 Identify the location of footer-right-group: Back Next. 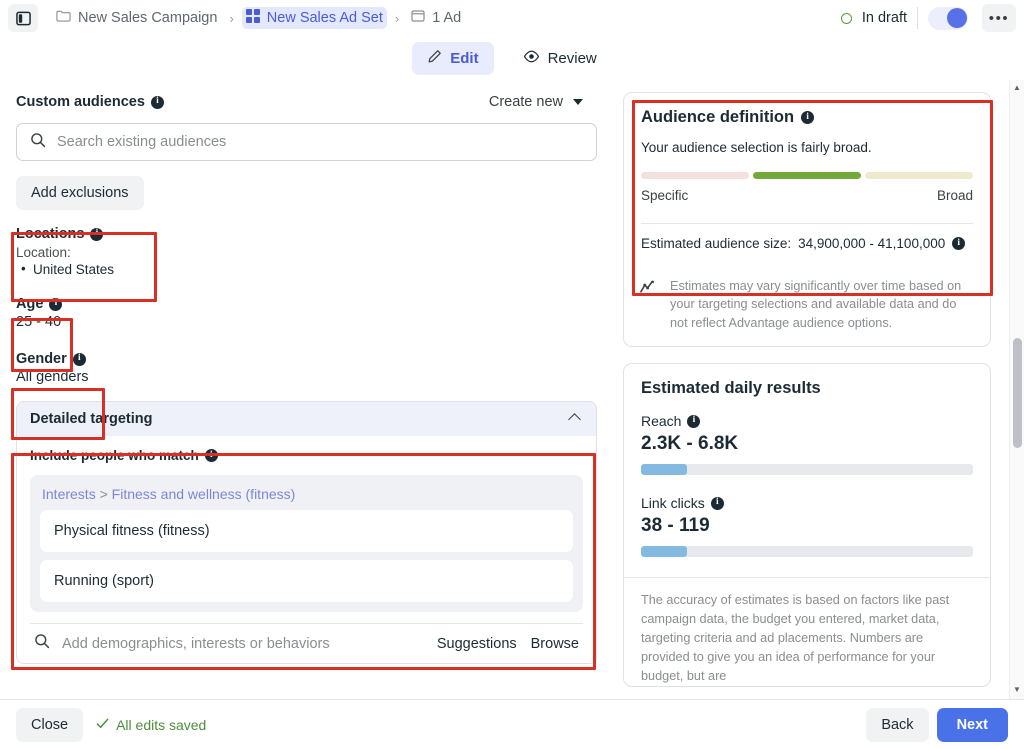
(937, 724).